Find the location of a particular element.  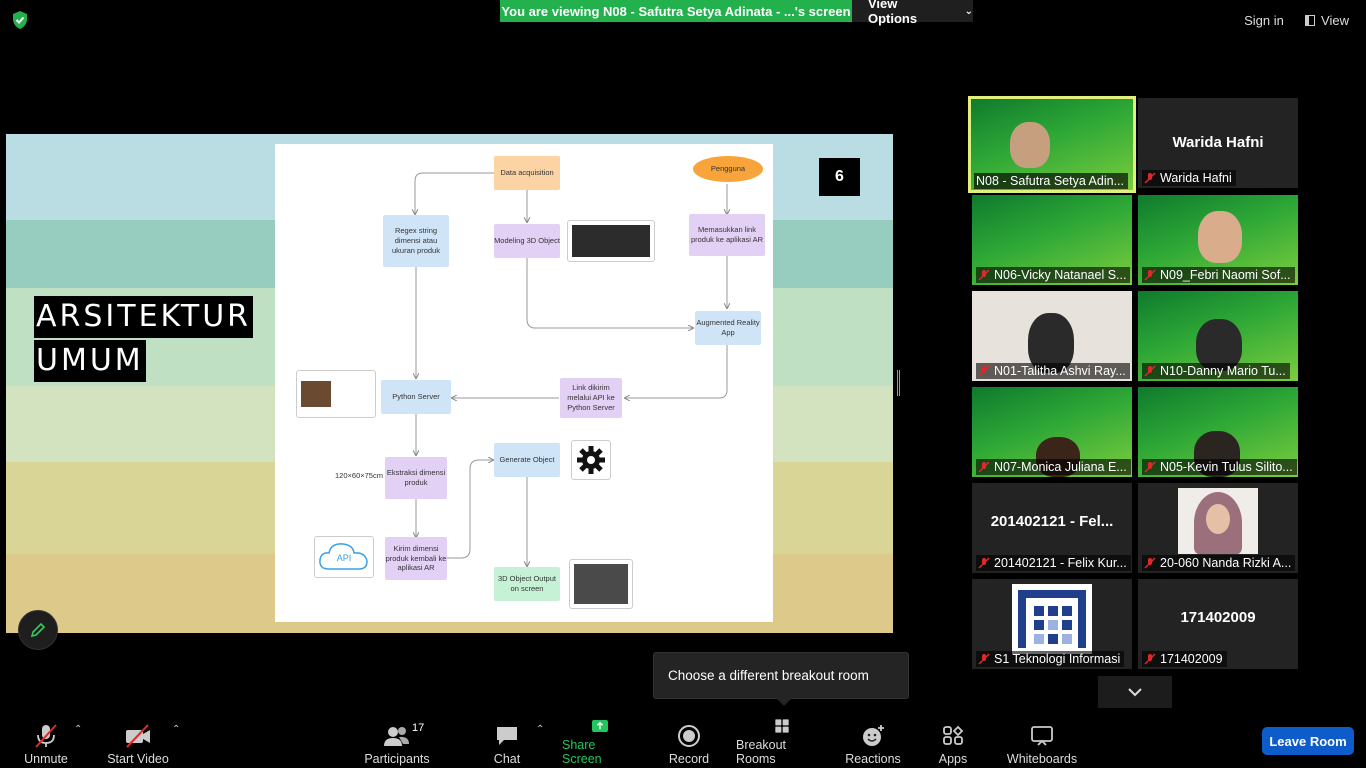

product-page-thumbnail is located at coordinates (336, 394).